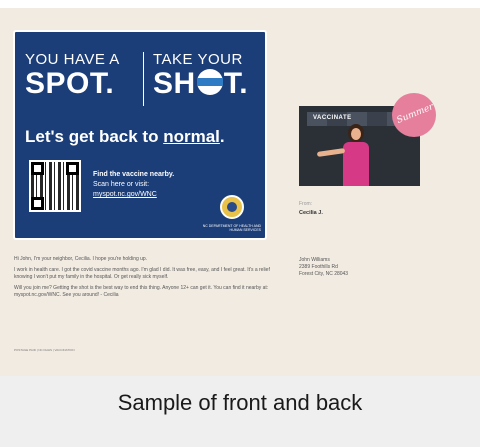 The width and height of the screenshot is (480, 447). I want to click on headline-right: TAKE YOUR SH T., so click(200, 76).